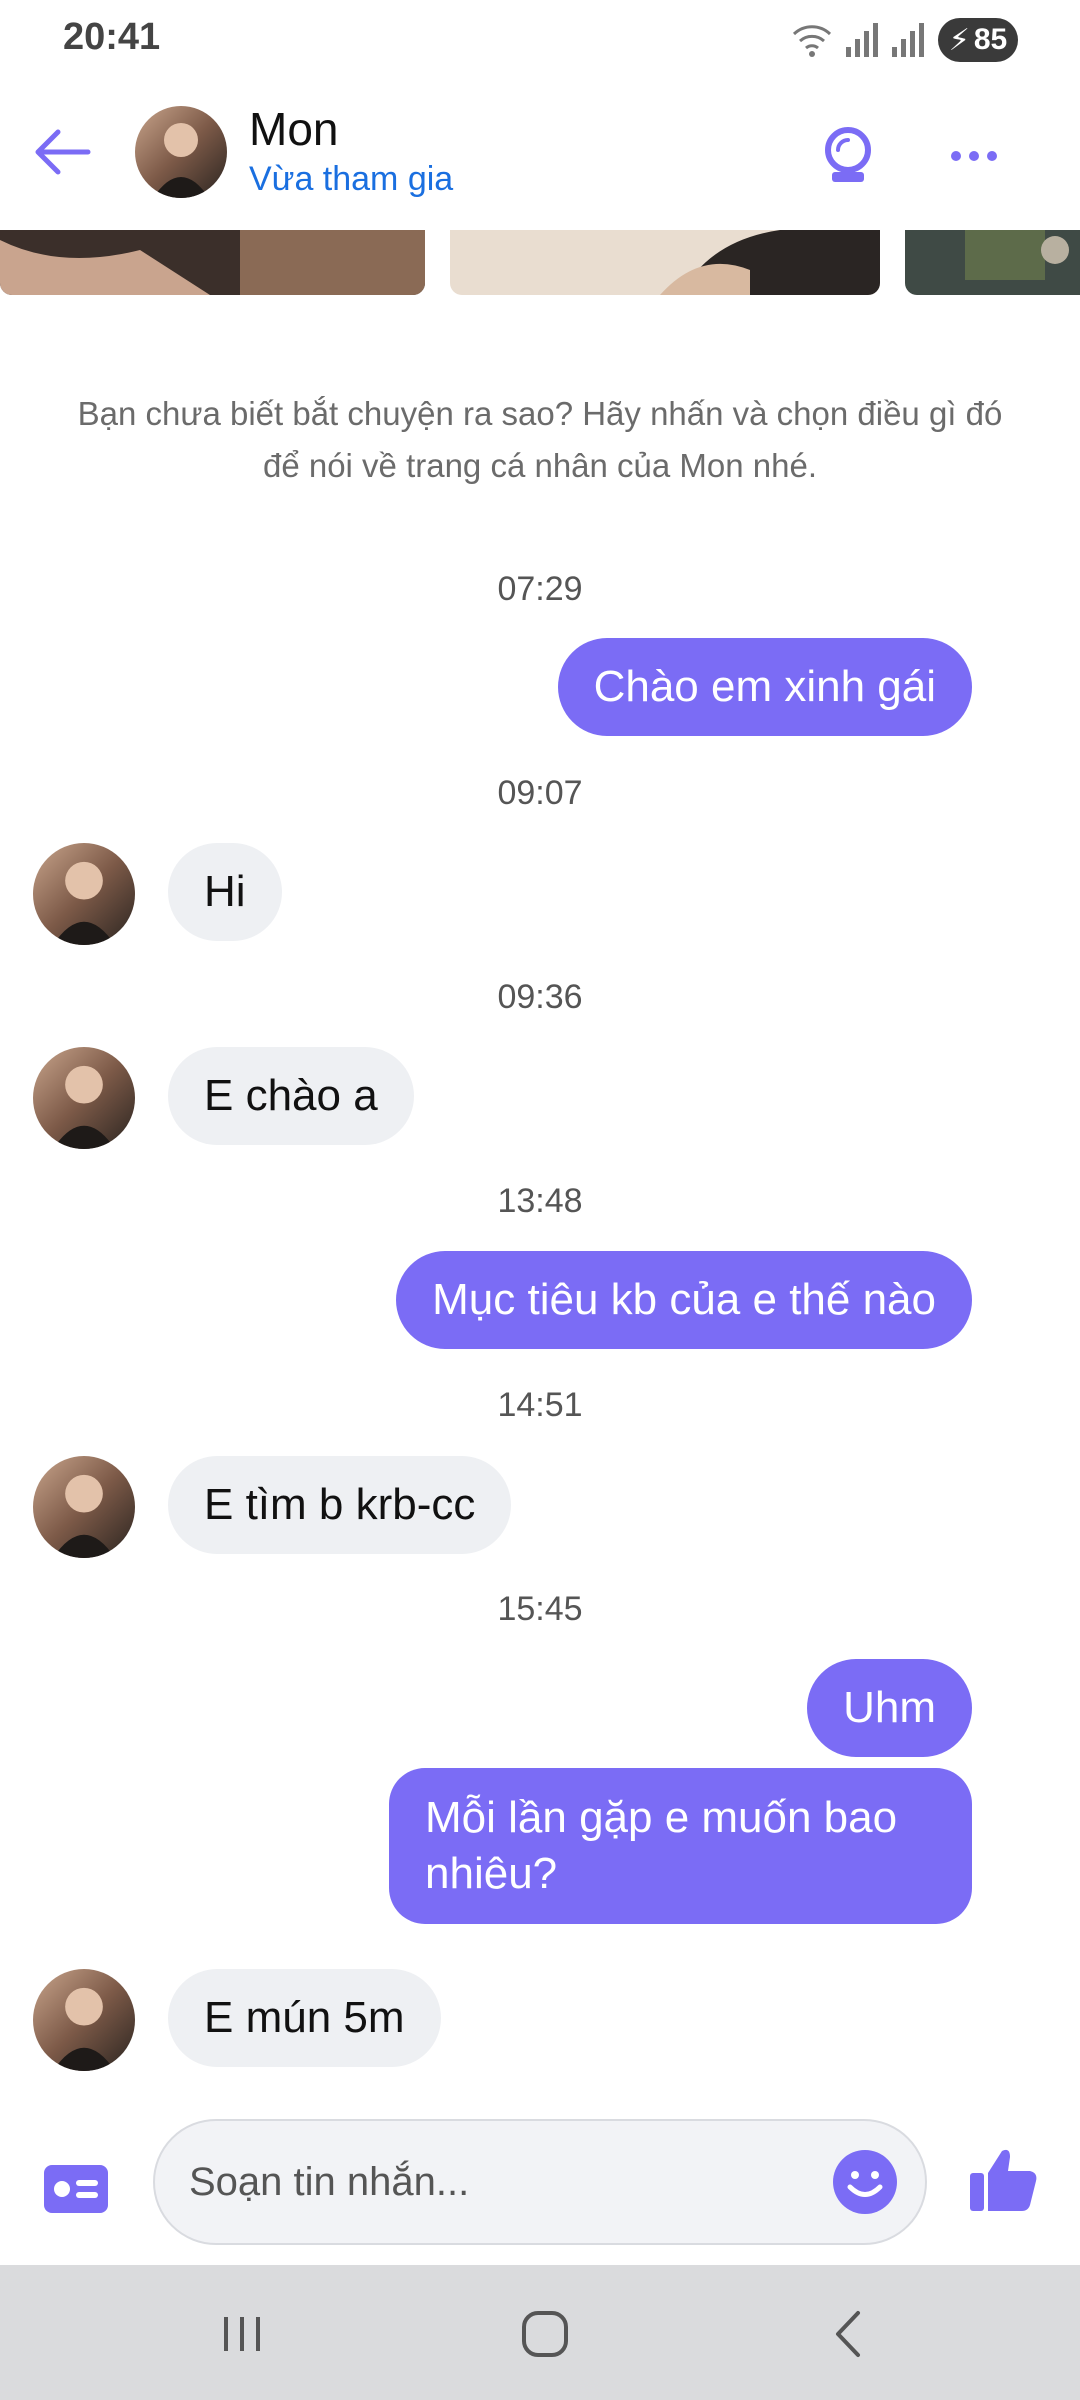  I want to click on charging-icon: ⚡, so click(959, 40).